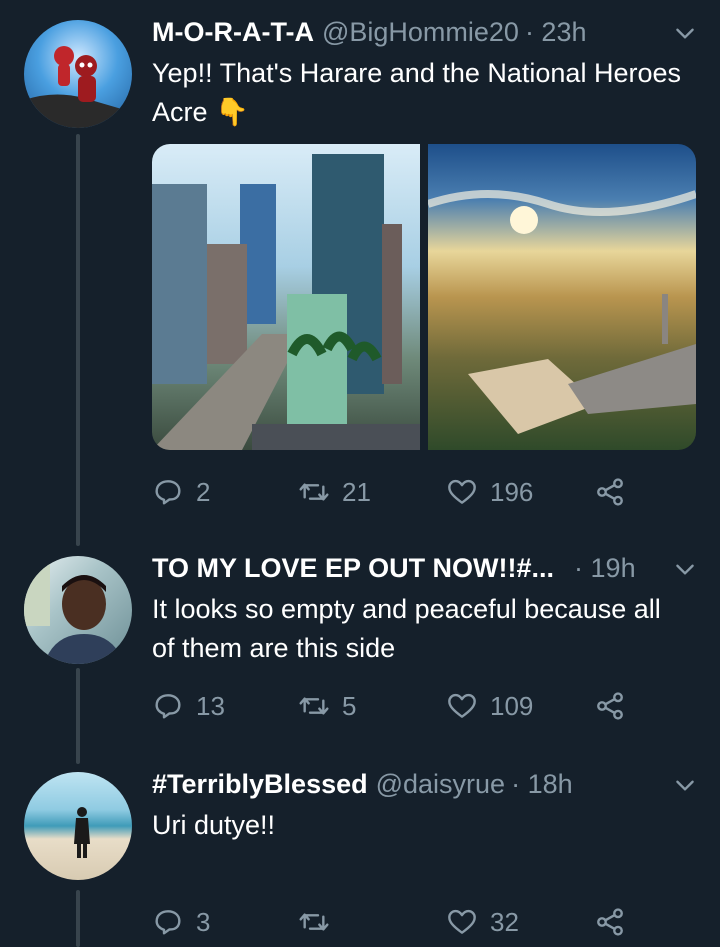  I want to click on timestamp: · 19h, so click(605, 568).